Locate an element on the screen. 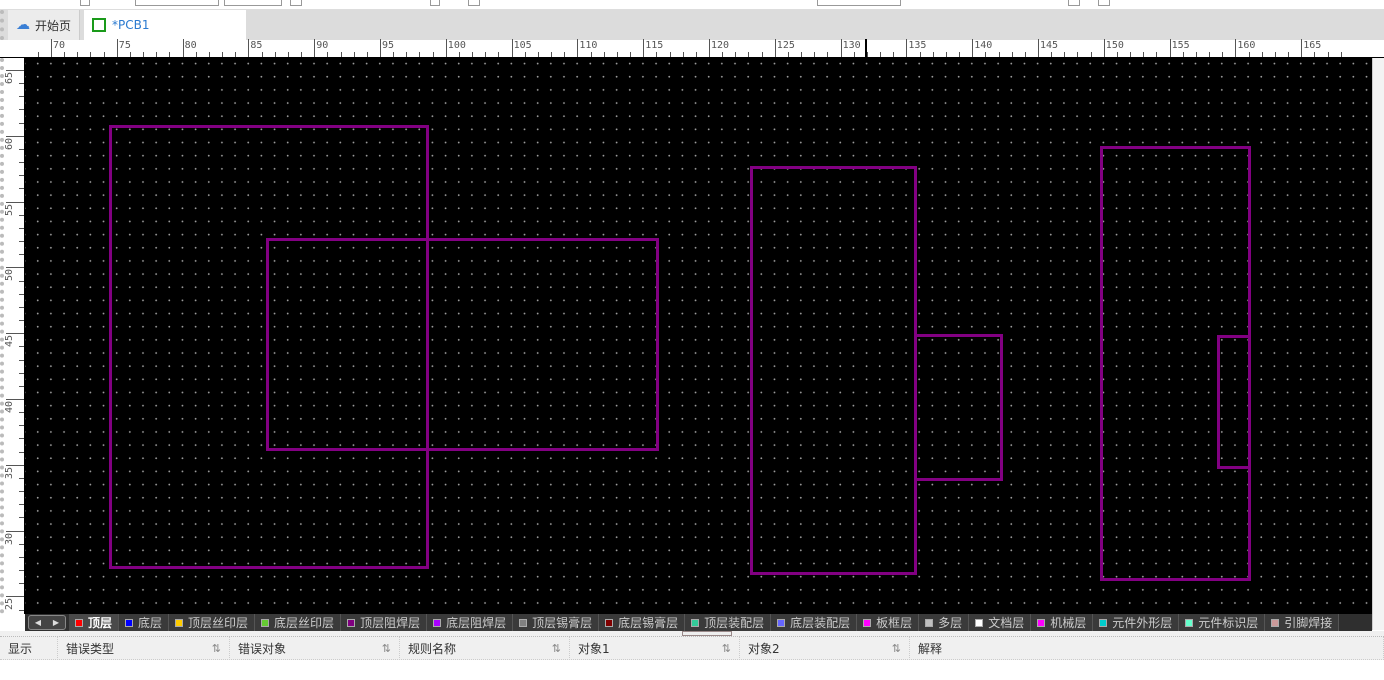  layer-tab: 顶层丝印层 is located at coordinates (212, 622).